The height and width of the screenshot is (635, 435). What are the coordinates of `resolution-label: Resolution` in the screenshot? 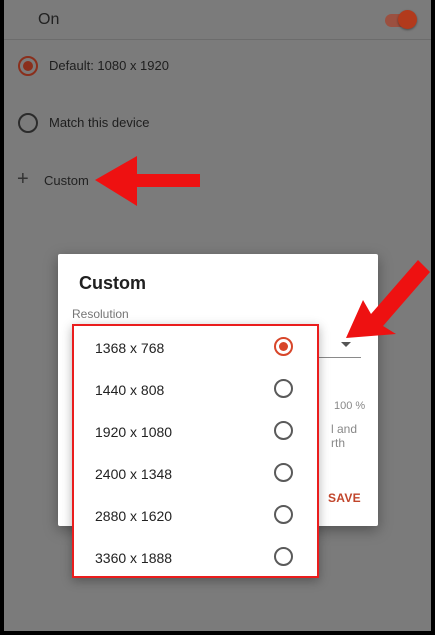 It's located at (100, 314).